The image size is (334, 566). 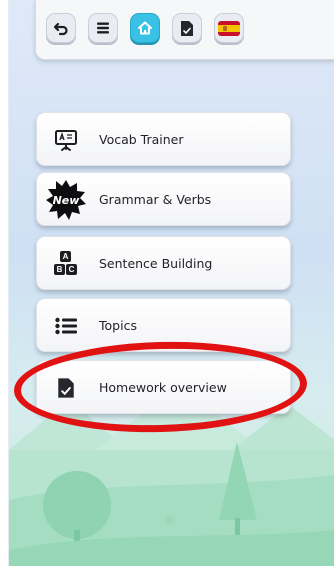 I want to click on menu-item-label: Sentence Building, so click(x=156, y=263).